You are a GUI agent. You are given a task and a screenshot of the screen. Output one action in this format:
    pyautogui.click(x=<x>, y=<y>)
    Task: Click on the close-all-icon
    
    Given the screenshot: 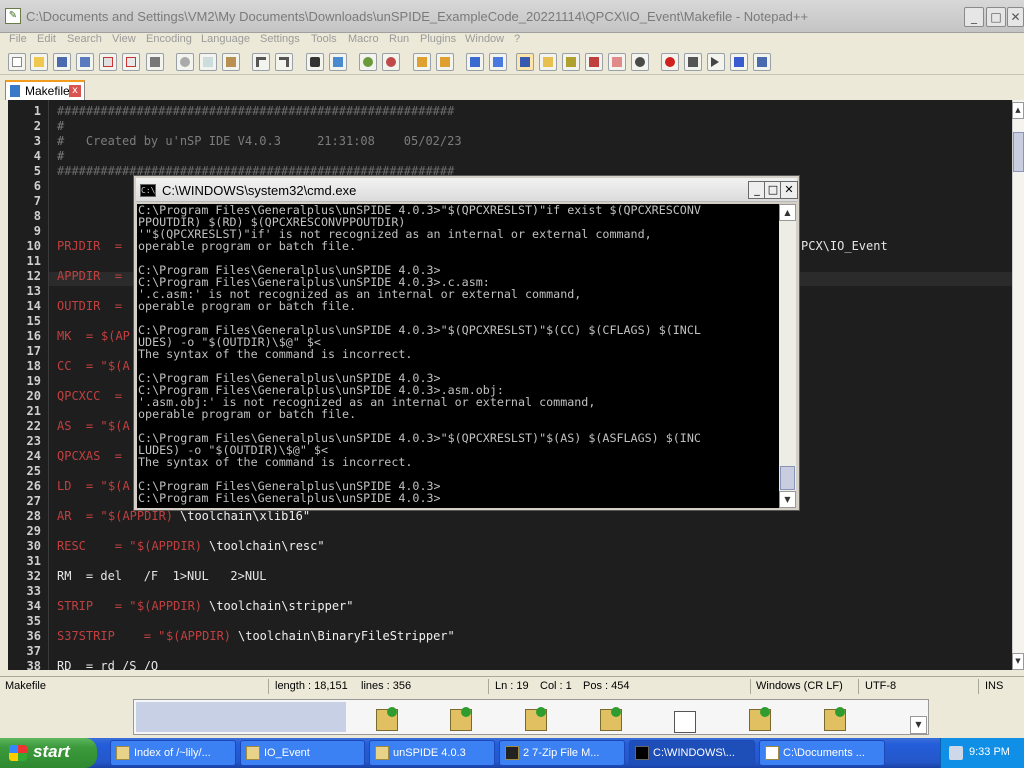 What is the action you would take?
    pyautogui.click(x=131, y=62)
    